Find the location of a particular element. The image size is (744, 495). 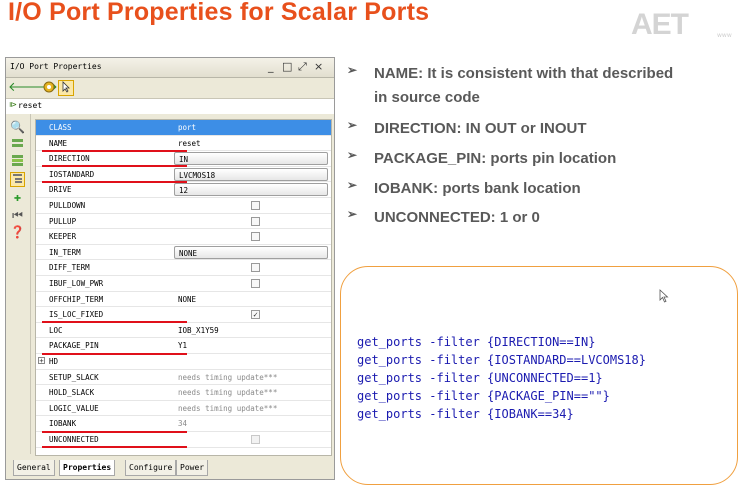

property-row: CLASS port is located at coordinates (183, 128).